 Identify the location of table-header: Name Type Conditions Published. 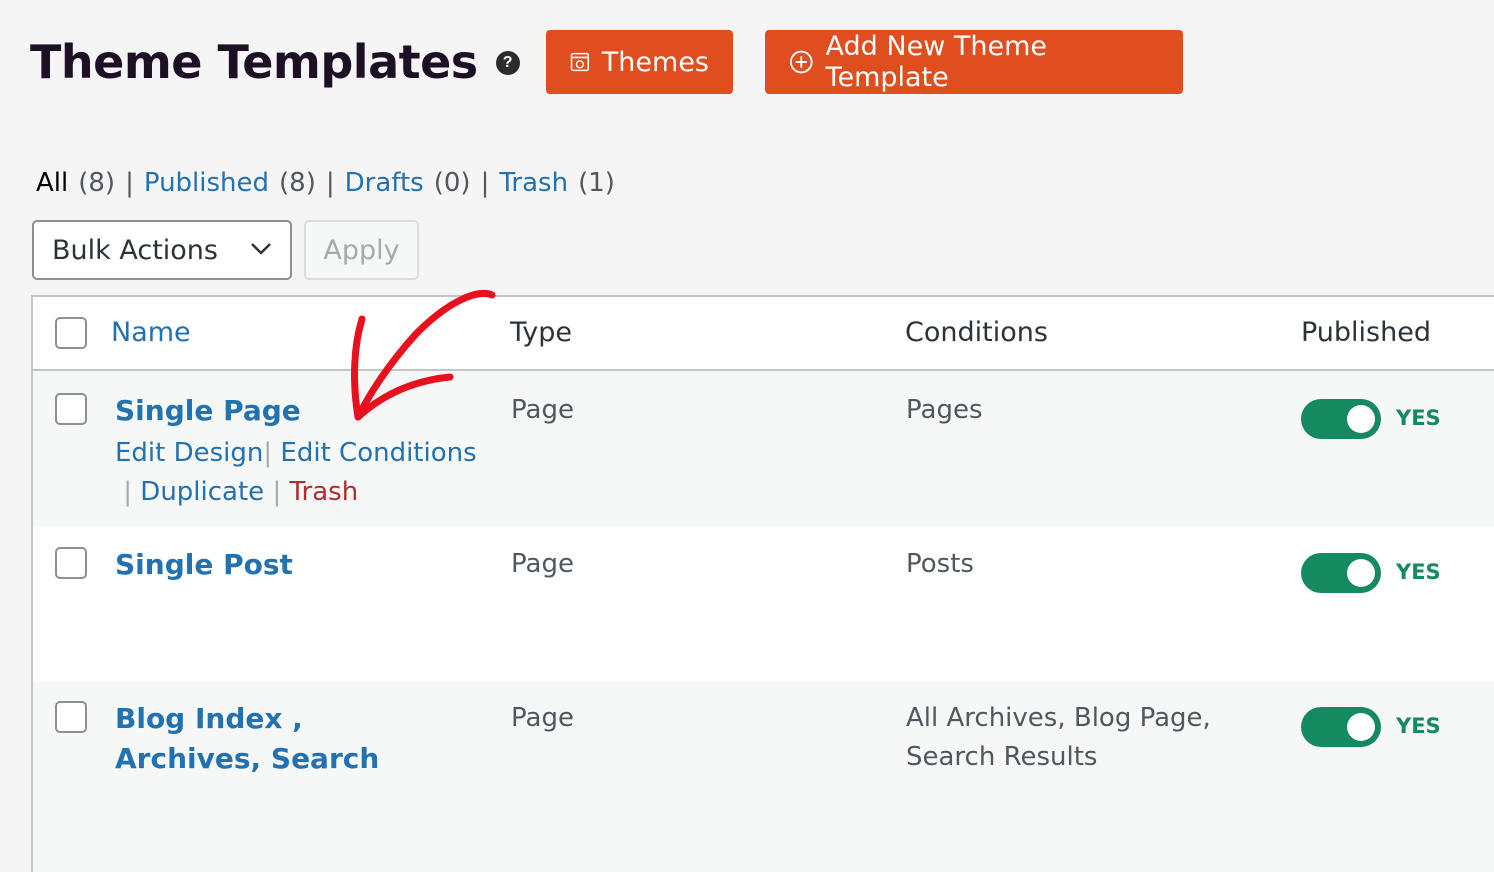
(763, 334).